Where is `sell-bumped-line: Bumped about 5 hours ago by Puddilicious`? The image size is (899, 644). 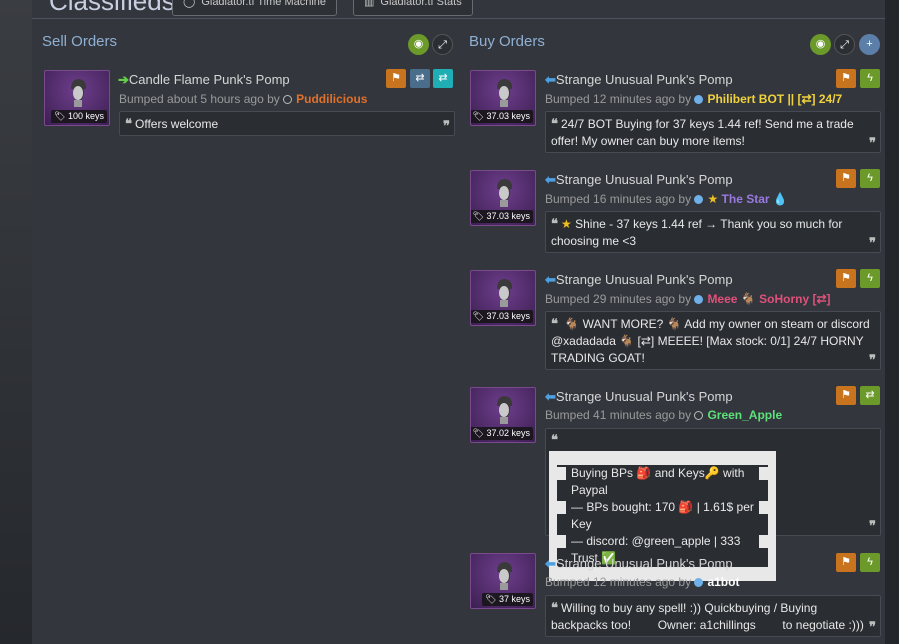 sell-bumped-line: Bumped about 5 hours ago by Puddilicious is located at coordinates (243, 99).